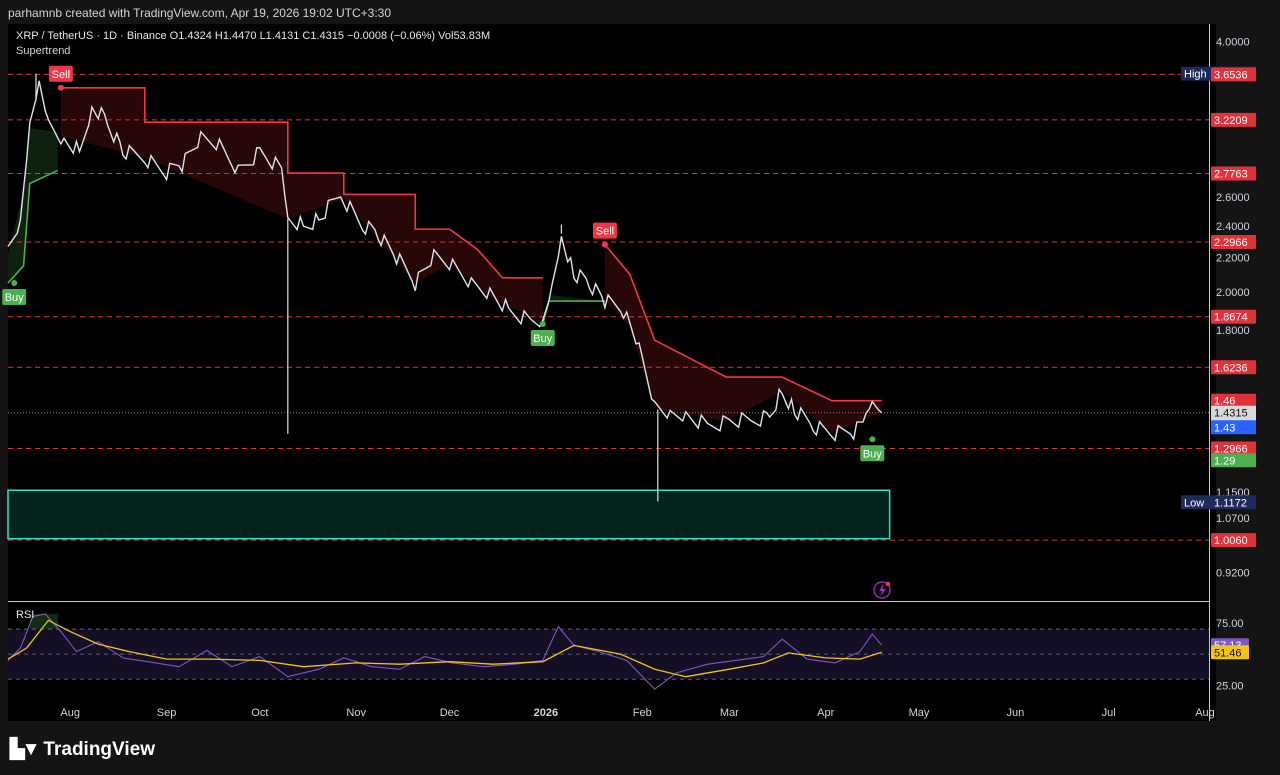 The height and width of the screenshot is (775, 1280). What do you see at coordinates (1015, 713) in the screenshot?
I see `time-axis-label: Jun` at bounding box center [1015, 713].